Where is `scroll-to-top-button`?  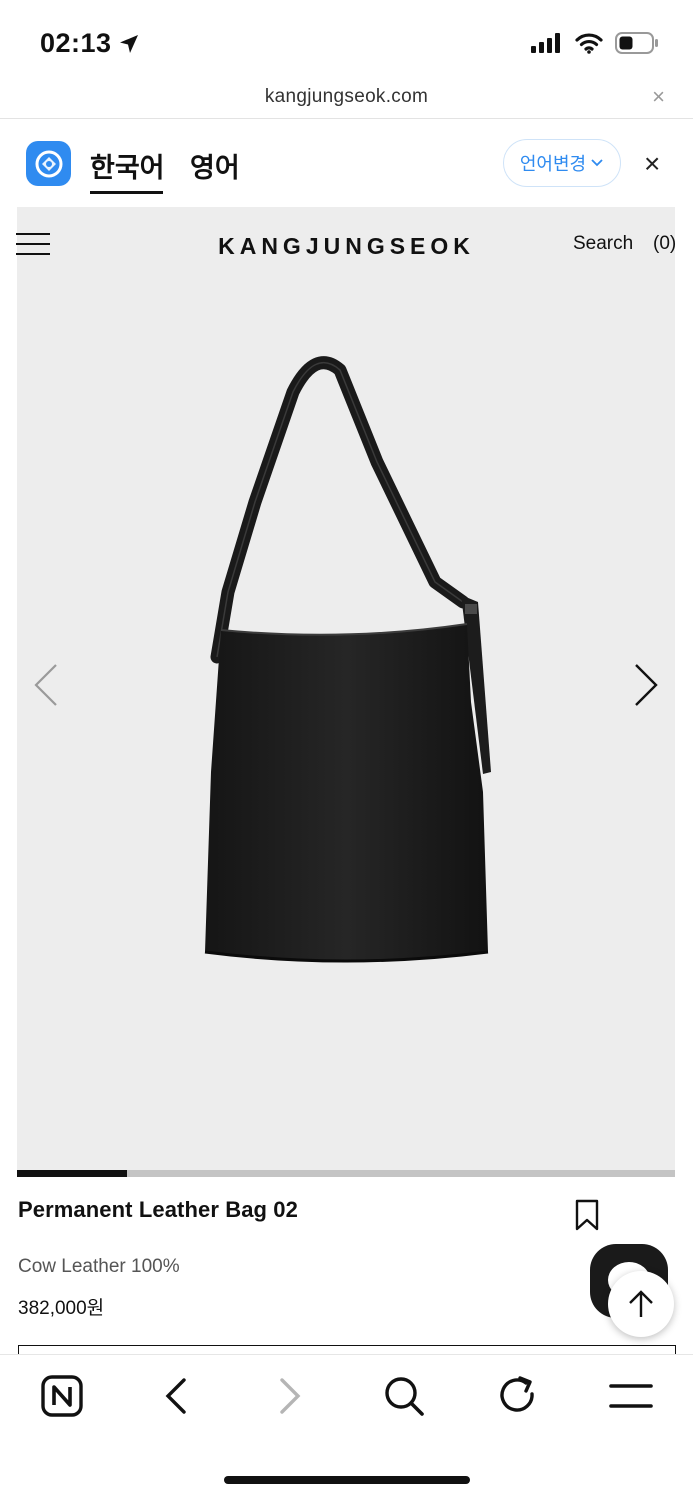
scroll-to-top-button is located at coordinates (641, 1304).